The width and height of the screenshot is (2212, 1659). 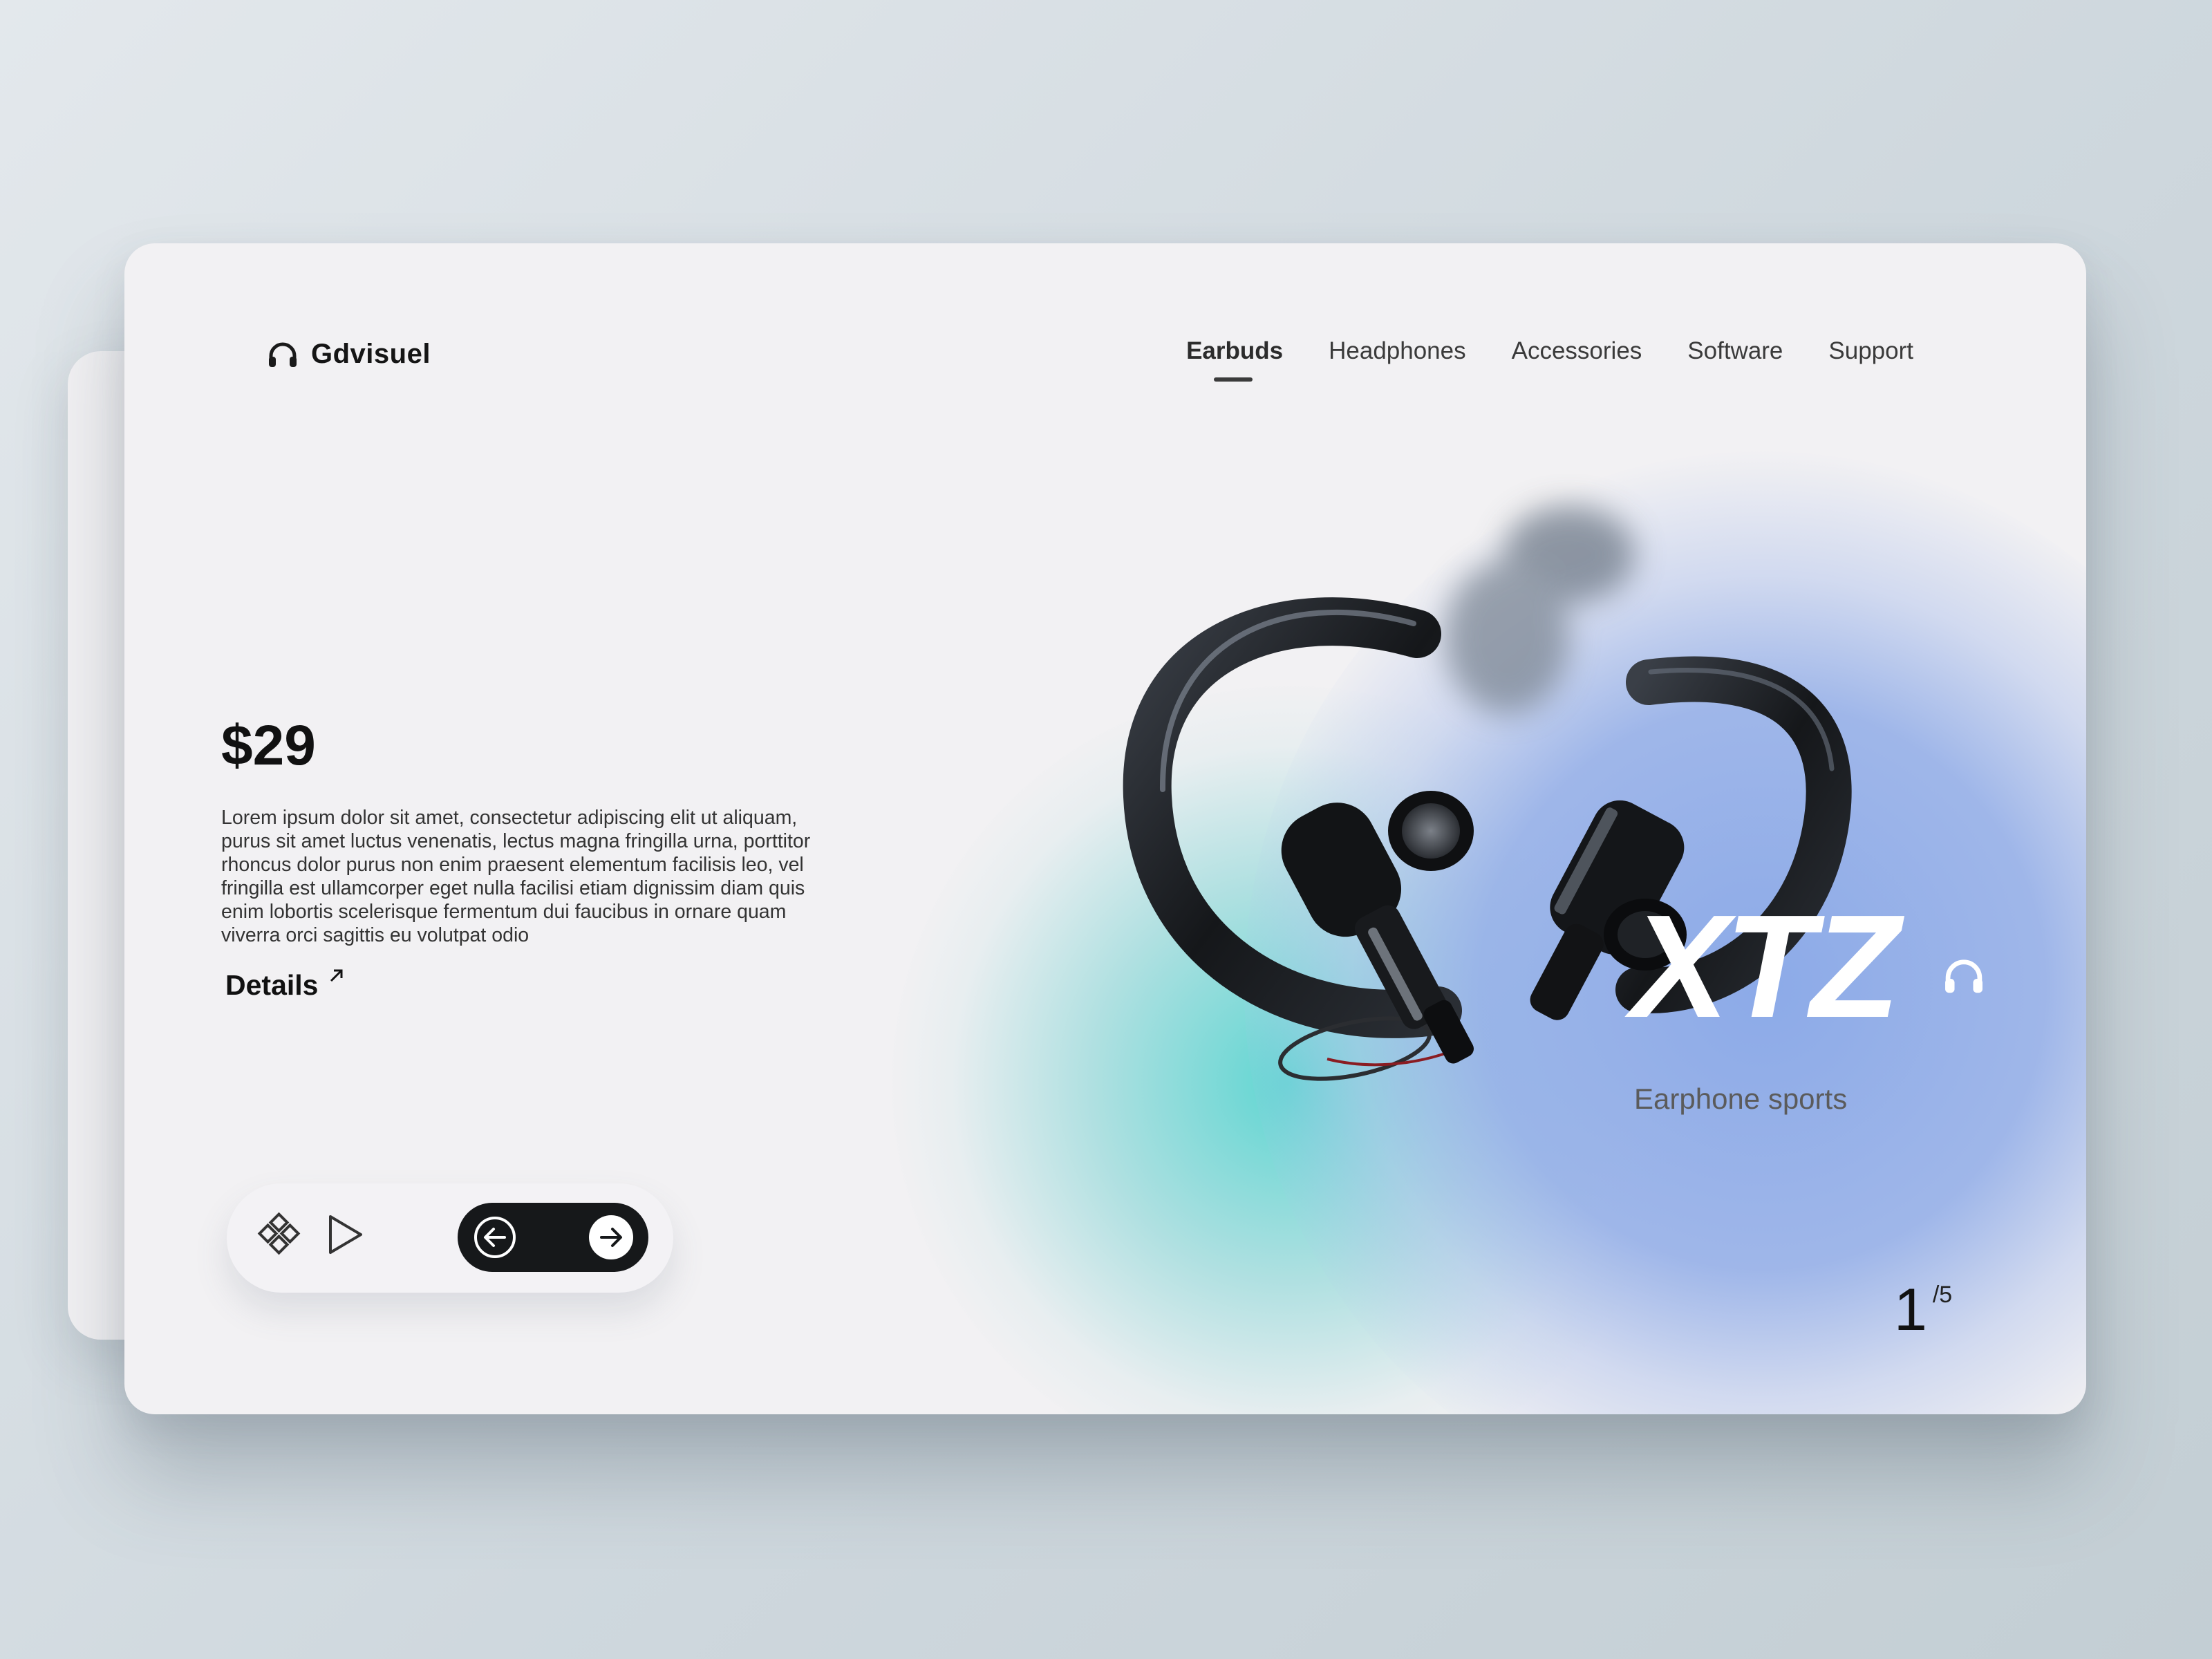 What do you see at coordinates (1871, 351) in the screenshot?
I see `nav-item-support: Support` at bounding box center [1871, 351].